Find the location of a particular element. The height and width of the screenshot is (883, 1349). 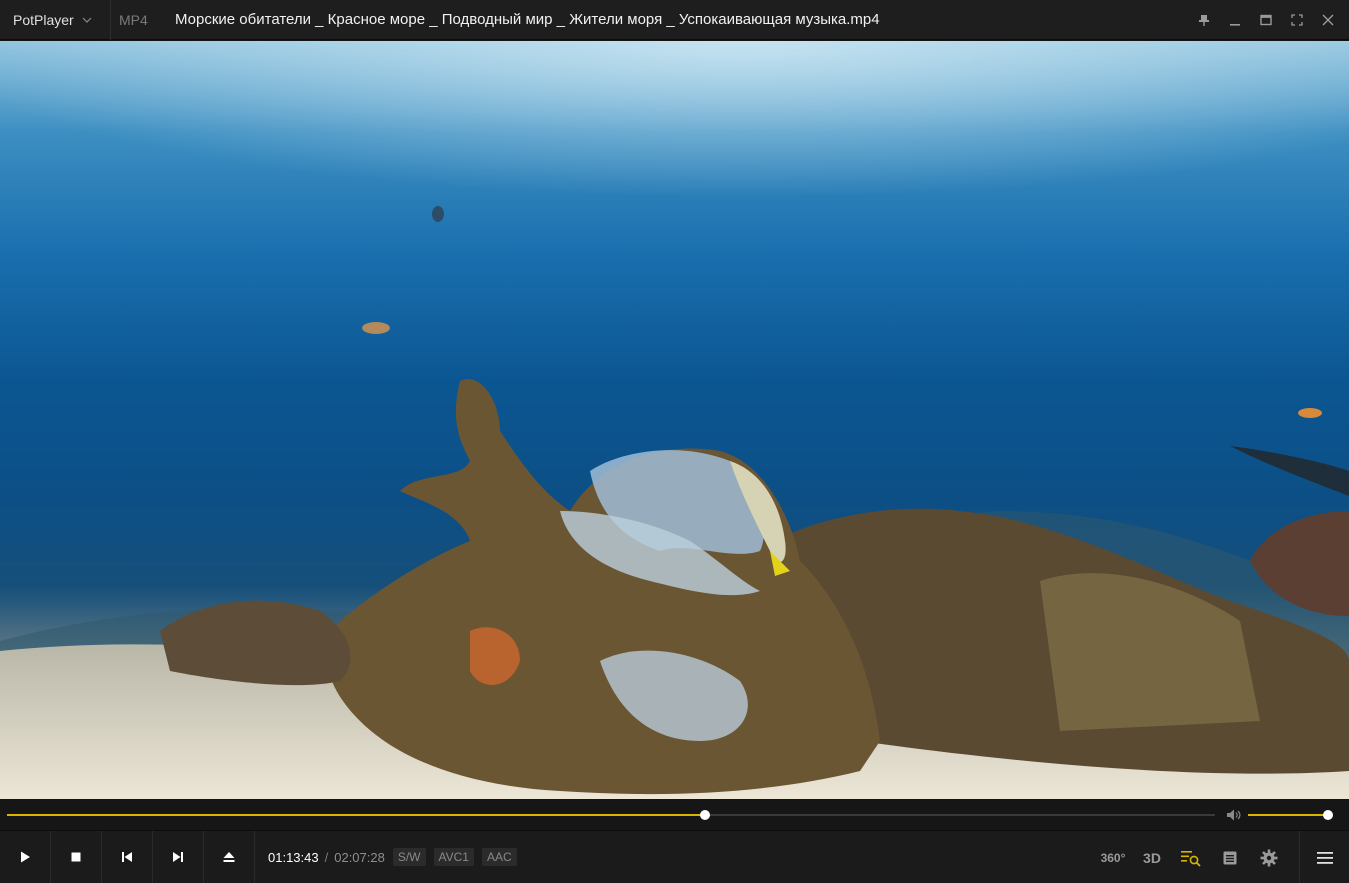

previous-icon is located at coordinates (127, 857).